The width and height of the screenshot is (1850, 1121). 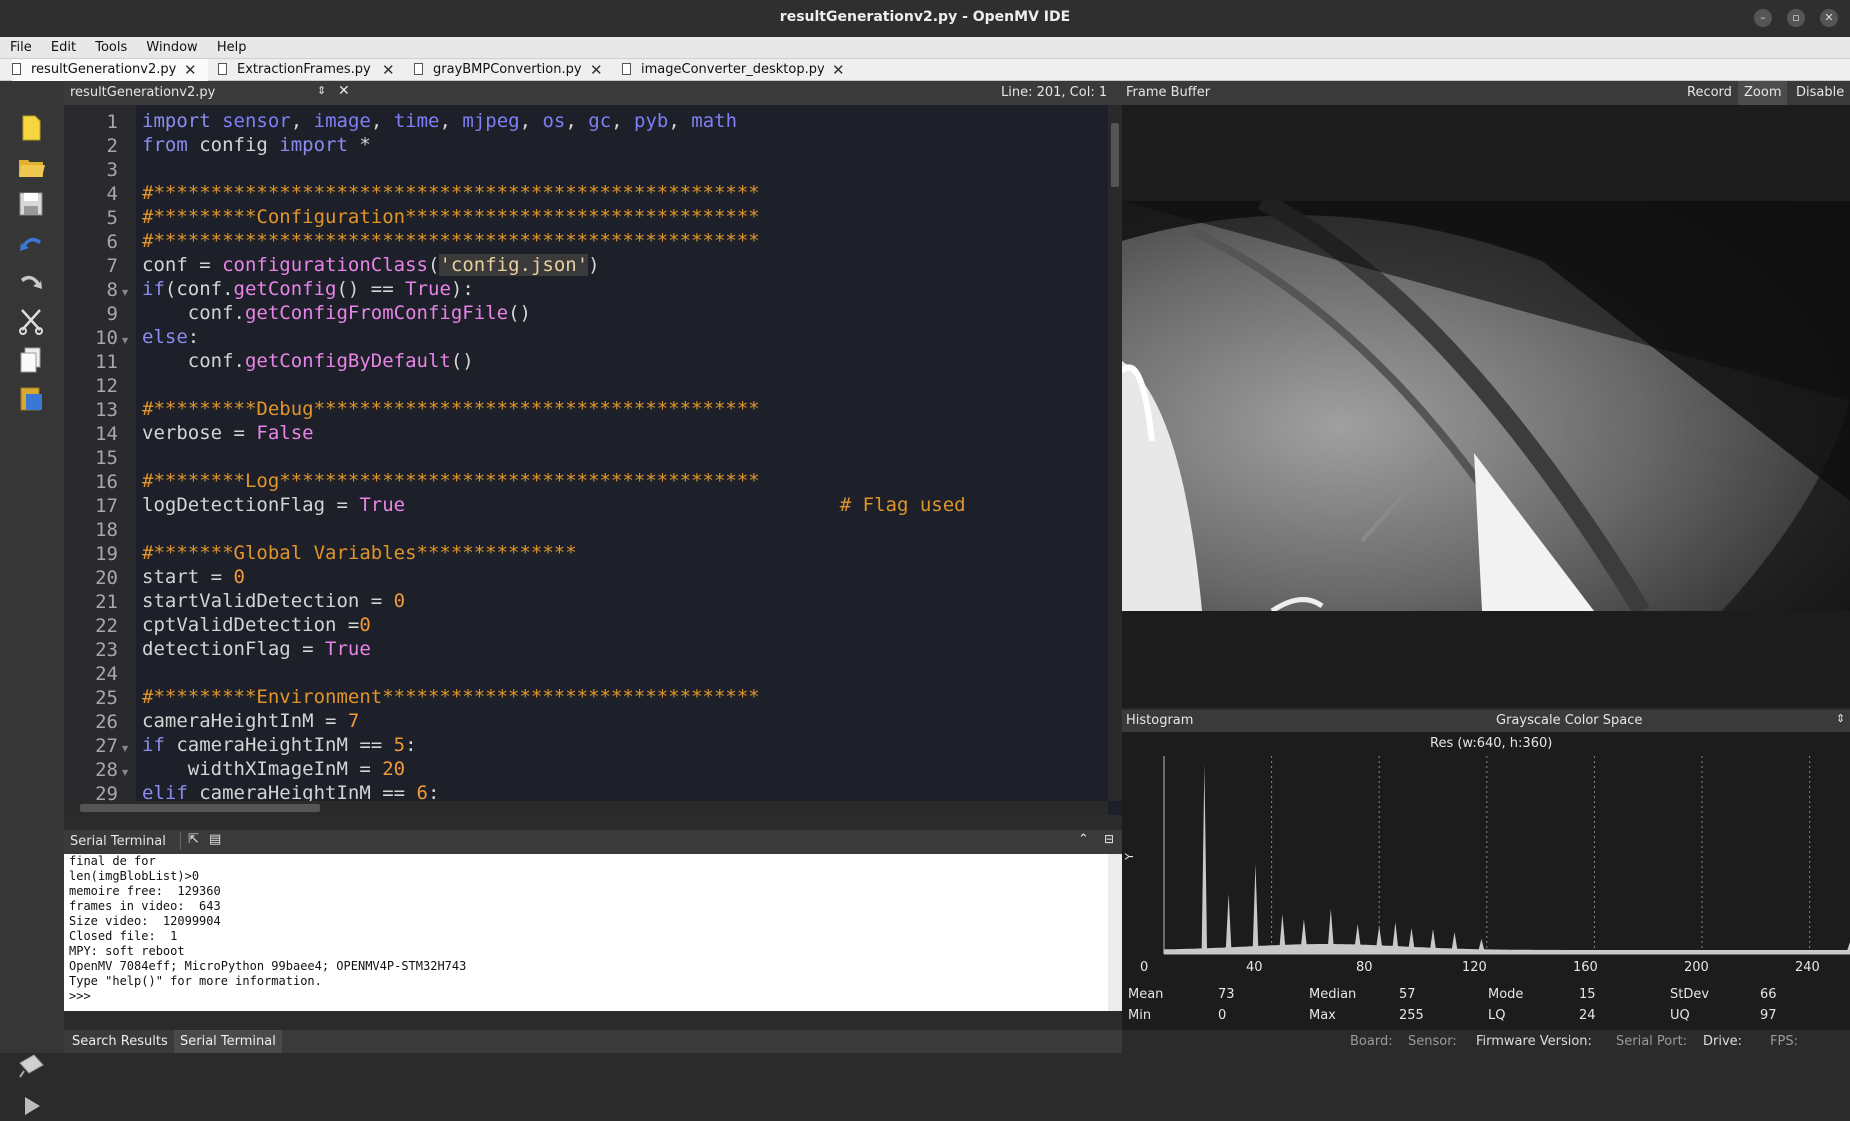 What do you see at coordinates (1115, 453) in the screenshot?
I see `editor-vertical-scrollbar` at bounding box center [1115, 453].